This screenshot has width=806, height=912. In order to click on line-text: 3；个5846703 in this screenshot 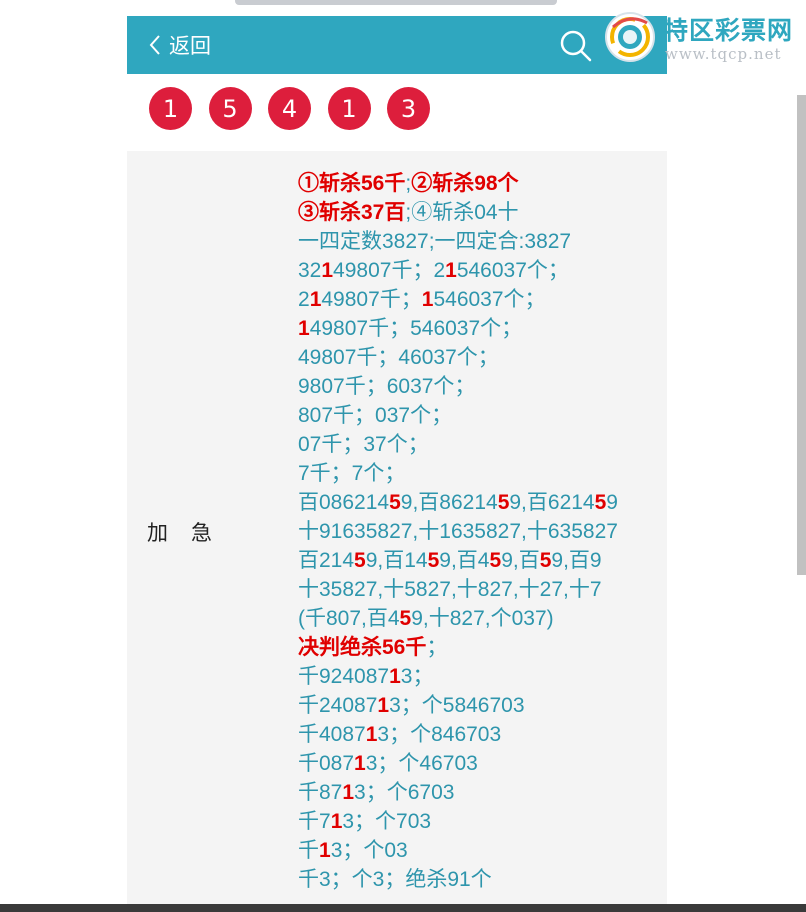, I will do `click(457, 705)`.